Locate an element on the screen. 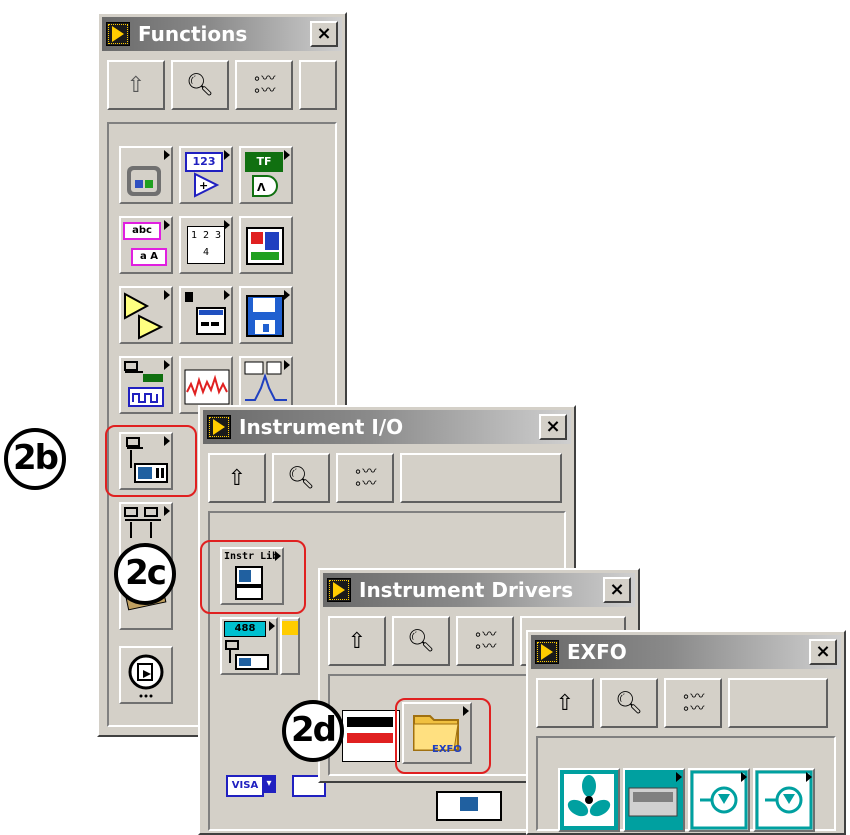 Image resolution: width=850 pixels, height=835 pixels. array-tile: 1 2 3 4 is located at coordinates (206, 245).